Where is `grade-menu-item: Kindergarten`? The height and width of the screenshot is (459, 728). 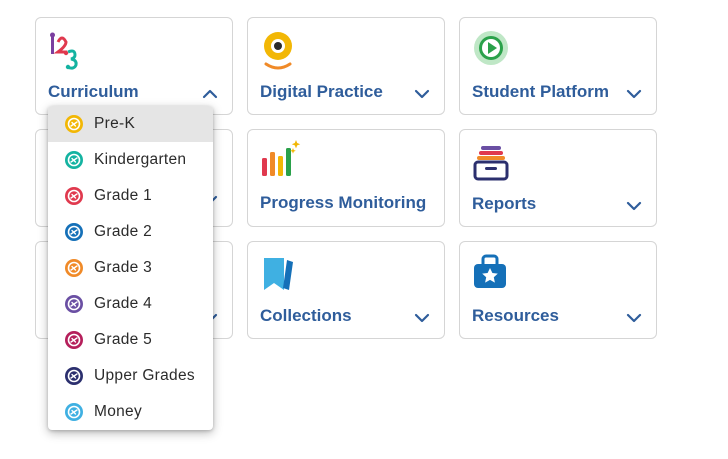 grade-menu-item: Kindergarten is located at coordinates (130, 160).